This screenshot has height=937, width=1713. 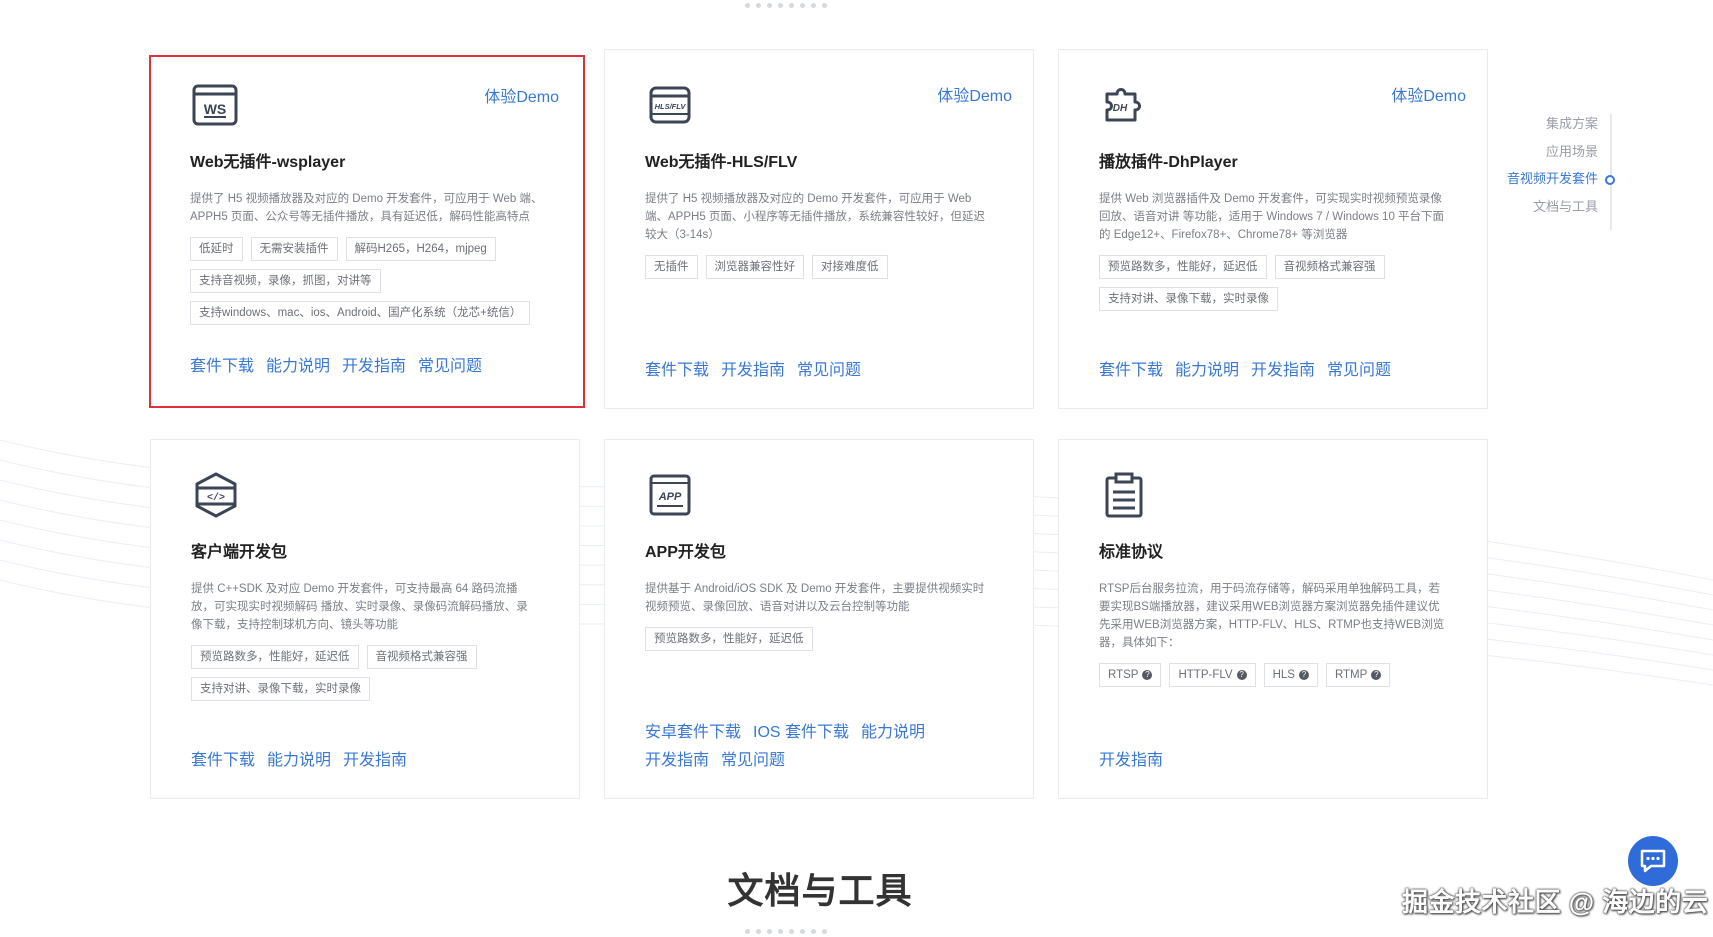 I want to click on code-sdk-icon: </>, so click(x=216, y=495).